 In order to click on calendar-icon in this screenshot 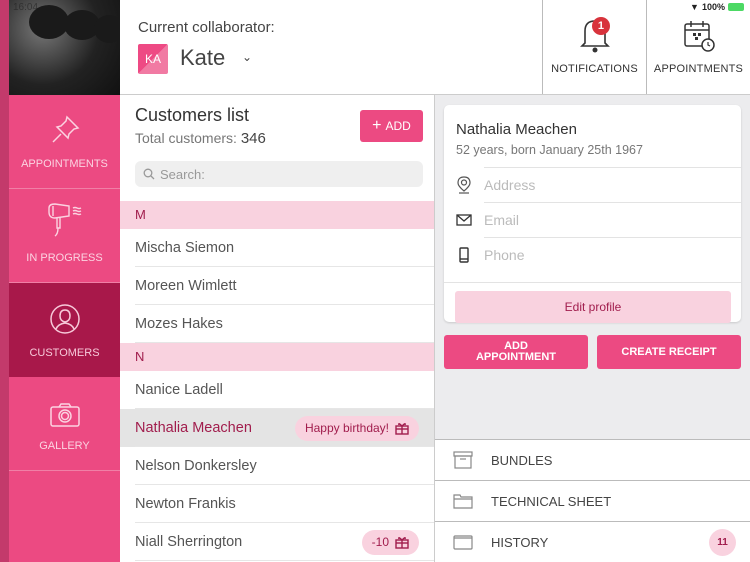, I will do `click(699, 36)`.